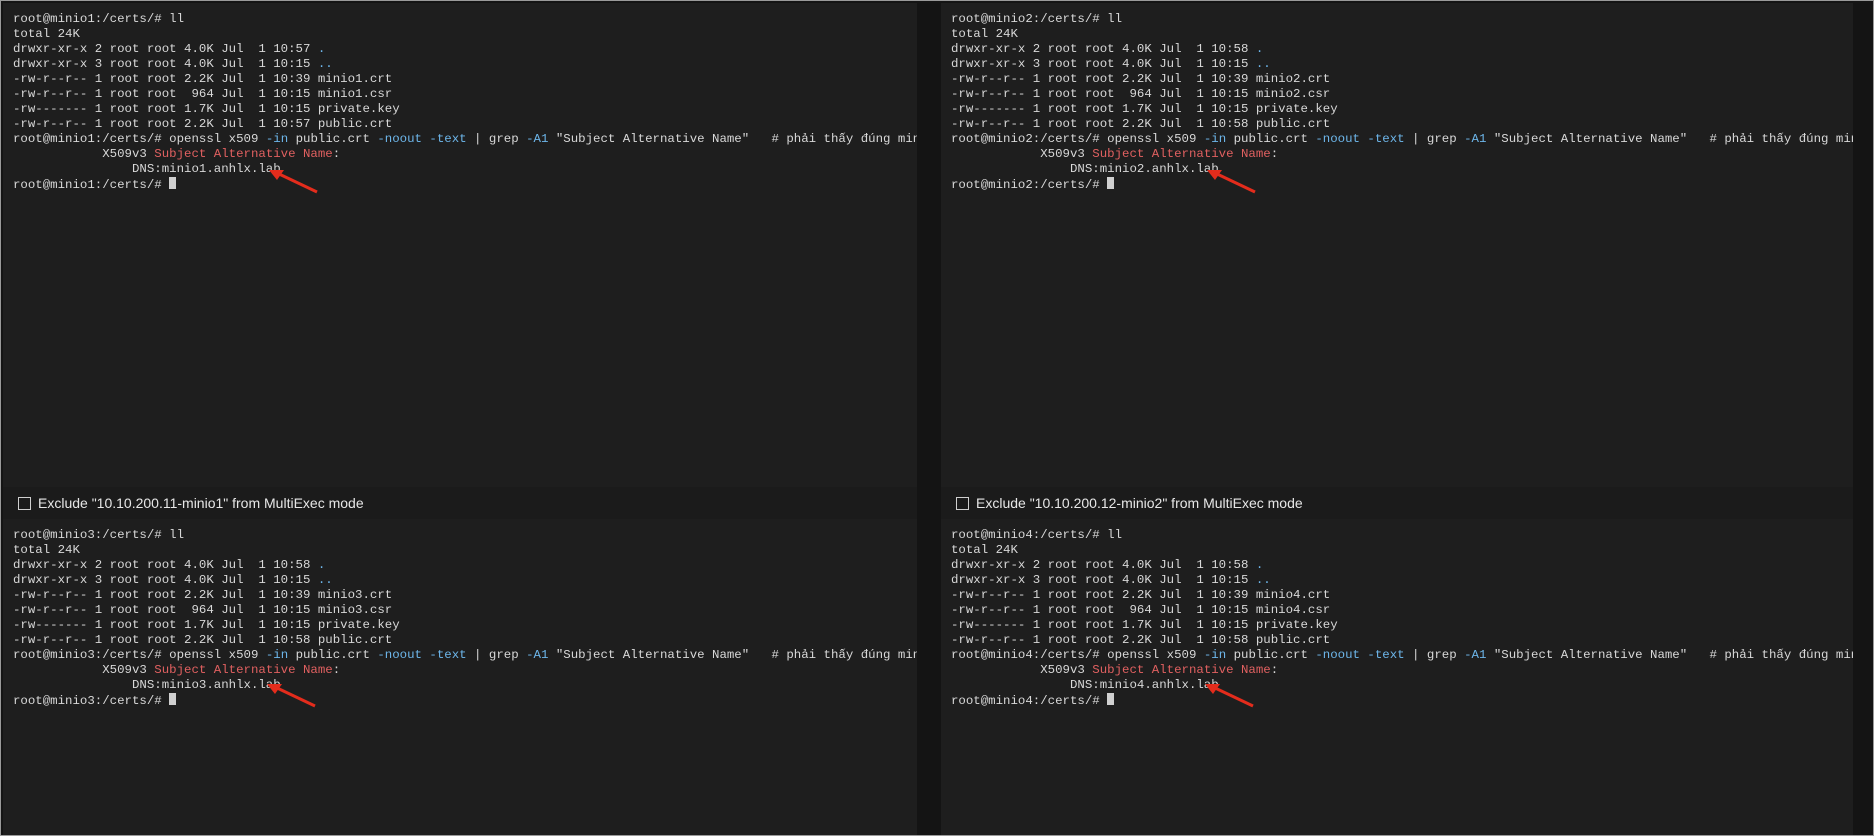 The width and height of the screenshot is (1874, 836). Describe the element at coordinates (1181, 670) in the screenshot. I see `ext-label: Subject Alternative Name` at that location.